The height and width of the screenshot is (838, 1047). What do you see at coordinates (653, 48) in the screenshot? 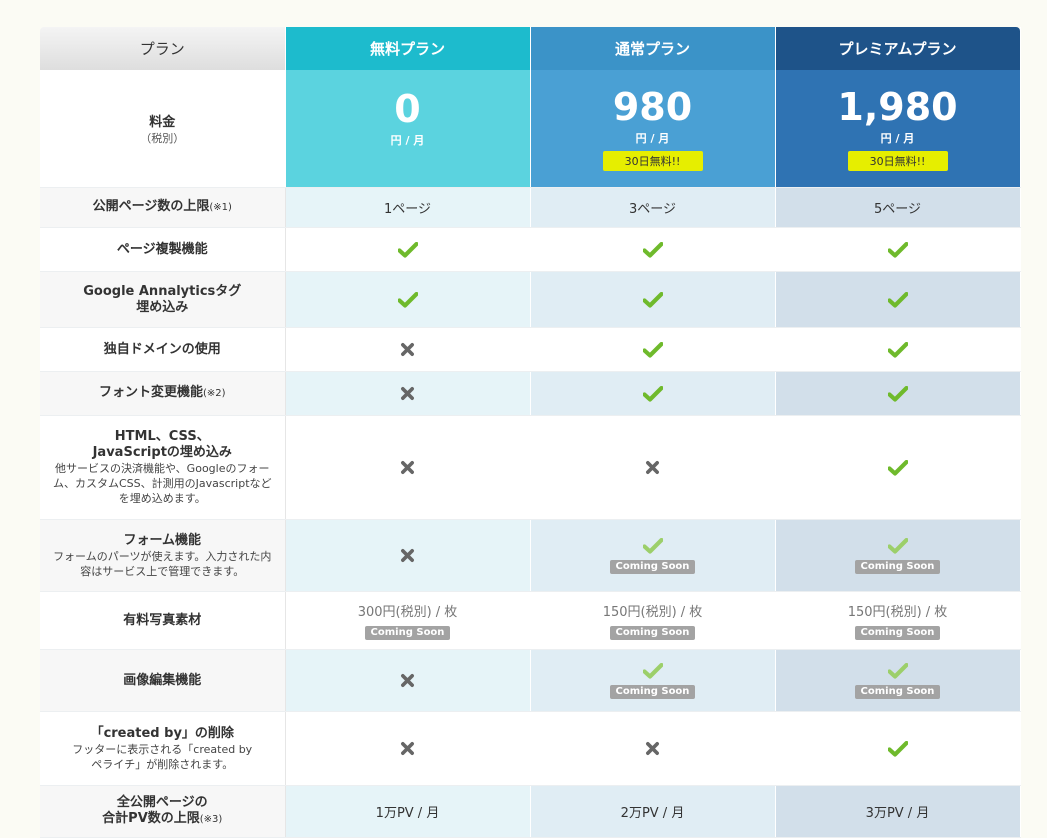
I see `header-standard-plan: 通常プラン` at bounding box center [653, 48].